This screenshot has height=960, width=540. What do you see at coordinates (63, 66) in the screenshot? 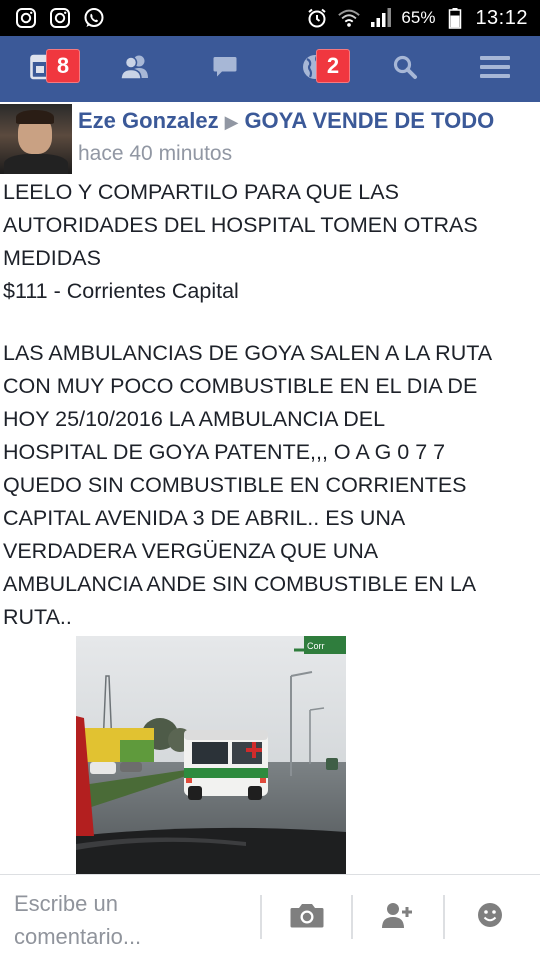
I see `news-feed-badge: 8` at bounding box center [63, 66].